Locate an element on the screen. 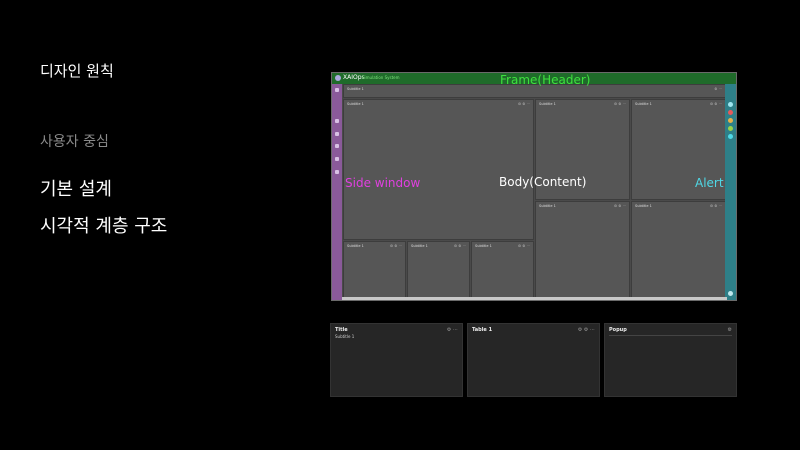 This screenshot has height=450, width=800. divider is located at coordinates (670, 335).